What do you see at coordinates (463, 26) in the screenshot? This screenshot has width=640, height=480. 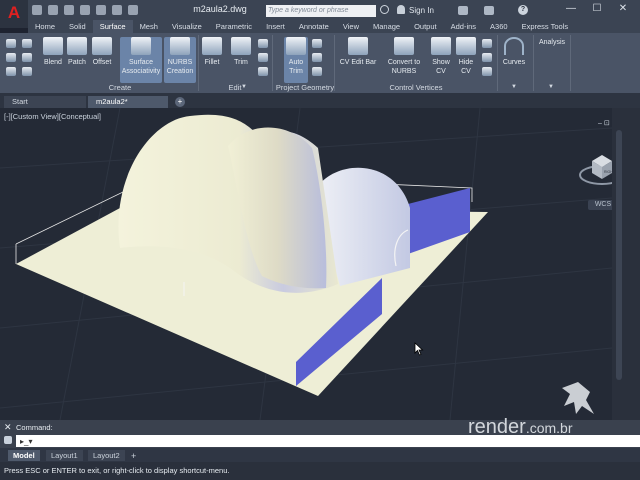 I see `tab-add-ins: Add-ins` at bounding box center [463, 26].